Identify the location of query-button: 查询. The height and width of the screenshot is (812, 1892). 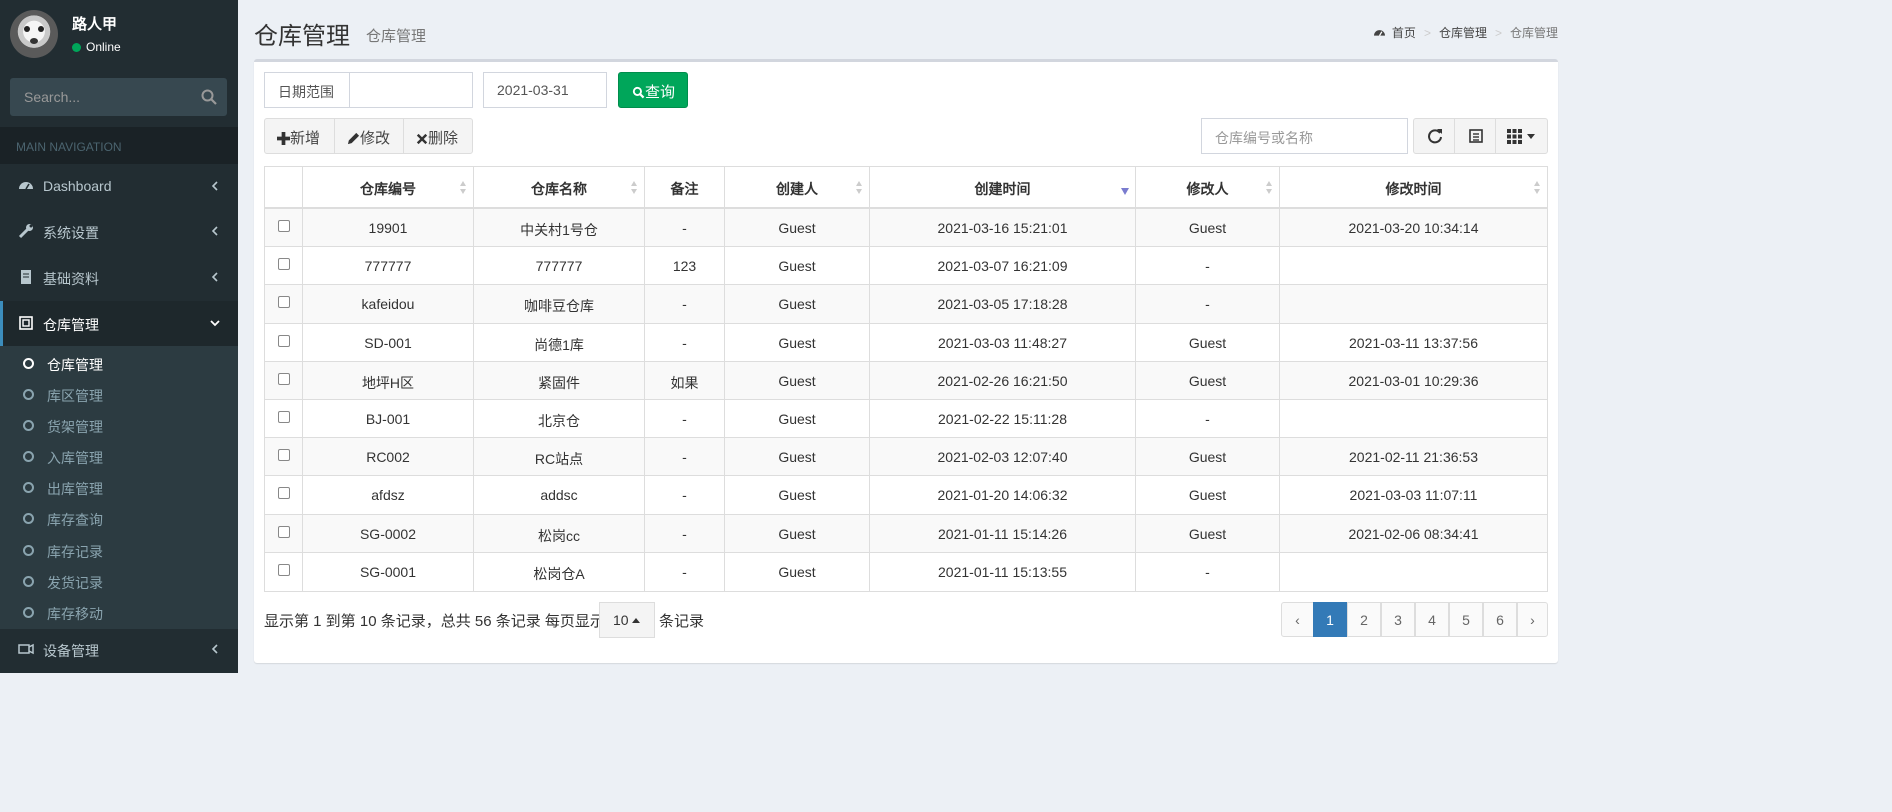
(653, 90).